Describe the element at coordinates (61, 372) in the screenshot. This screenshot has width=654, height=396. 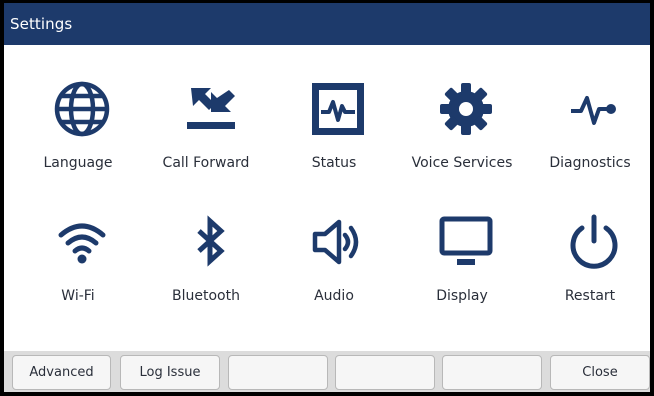
I see `advanced-button: Advanced` at that location.